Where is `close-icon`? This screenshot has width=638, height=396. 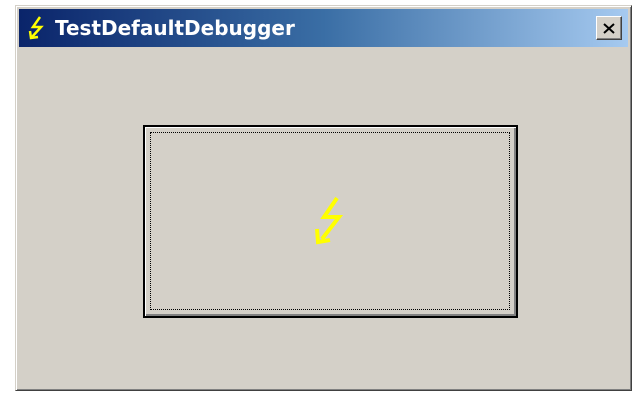
close-icon is located at coordinates (609, 28).